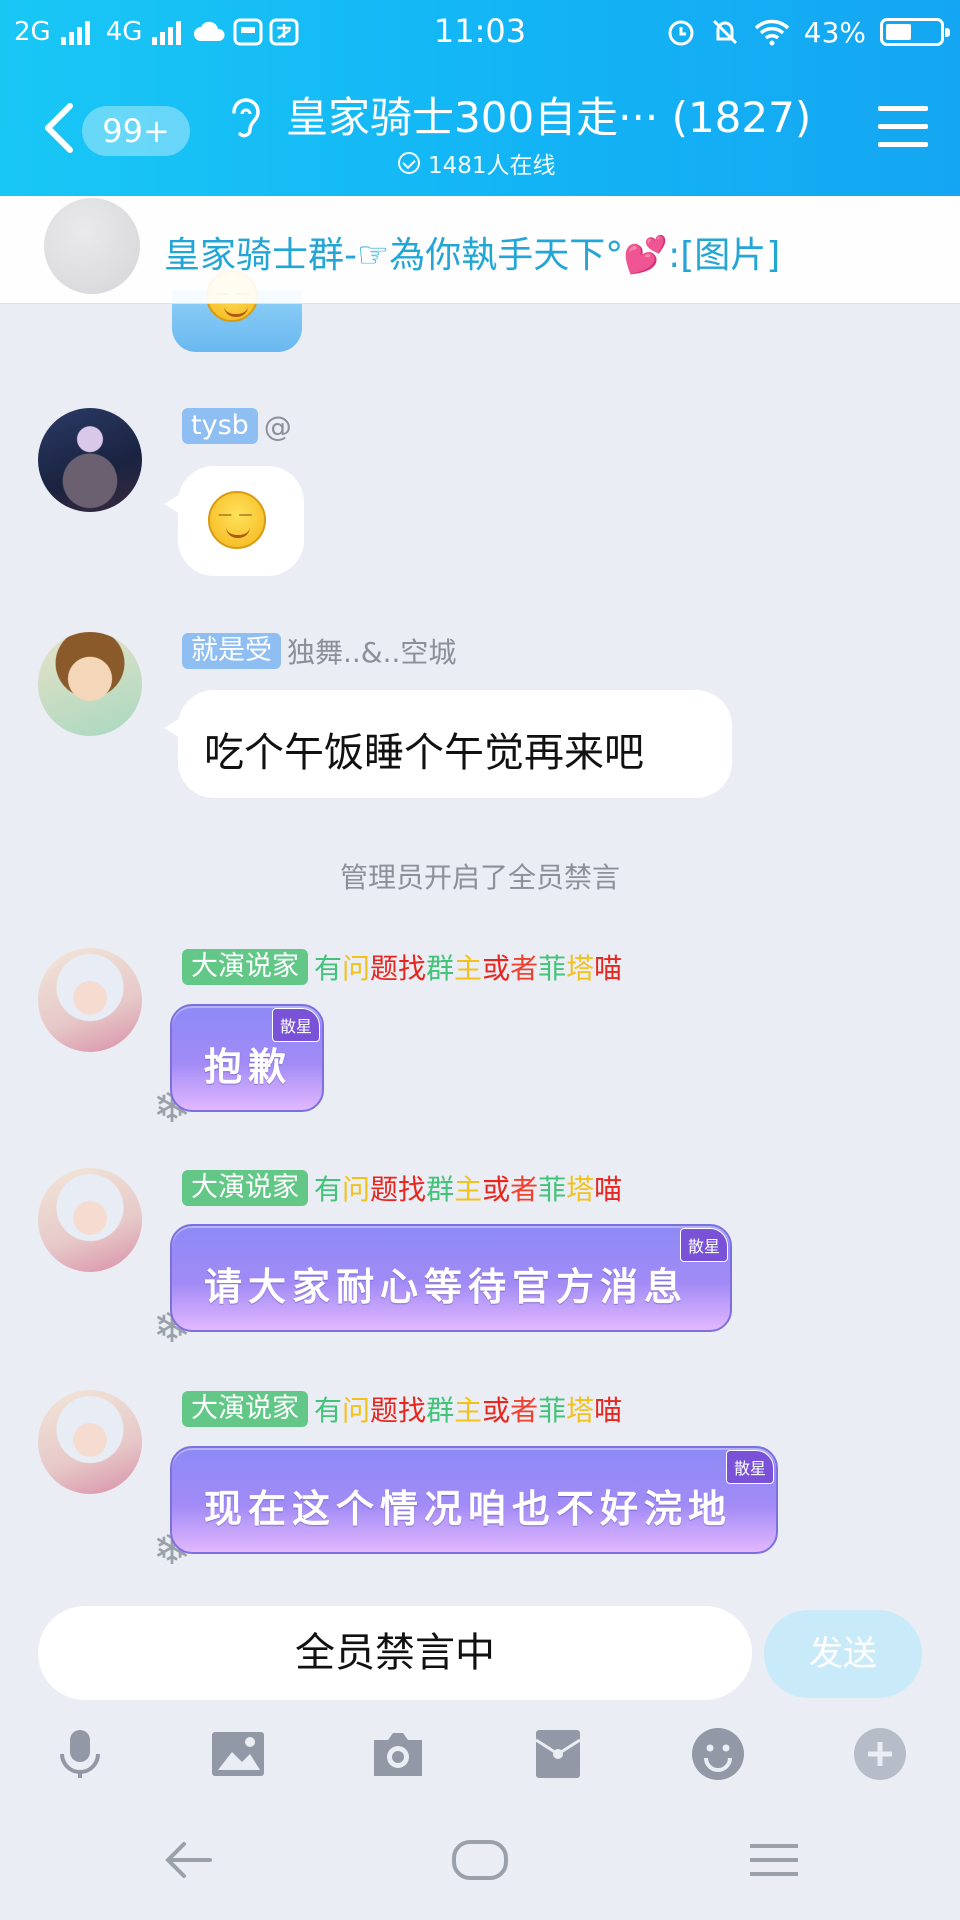  I want to click on home-icon, so click(480, 1860).